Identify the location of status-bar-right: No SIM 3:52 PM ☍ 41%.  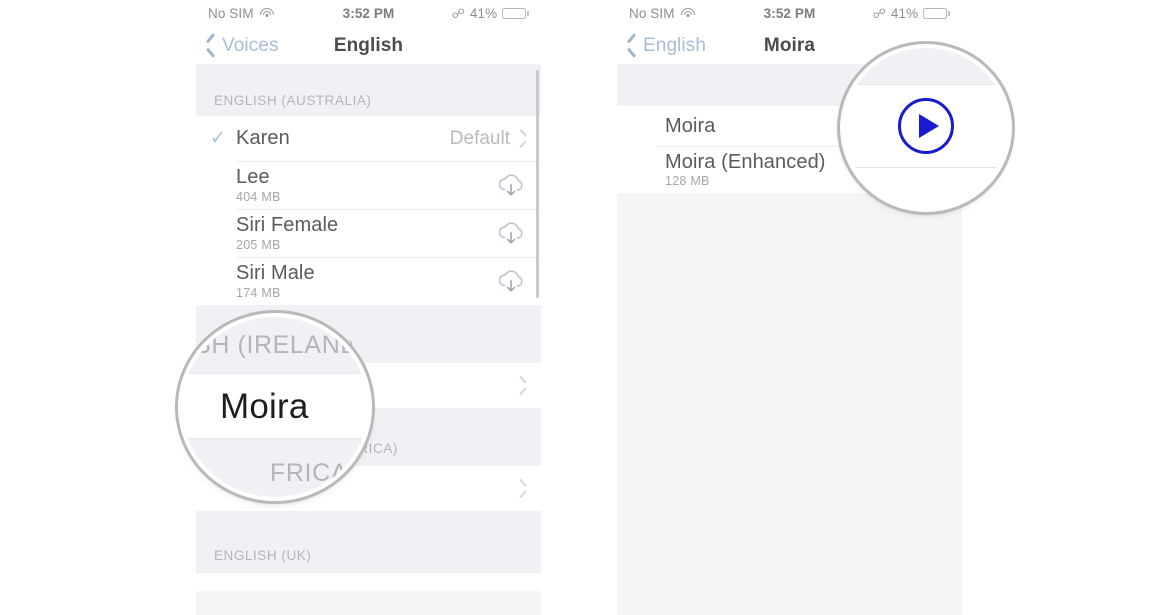
(789, 13).